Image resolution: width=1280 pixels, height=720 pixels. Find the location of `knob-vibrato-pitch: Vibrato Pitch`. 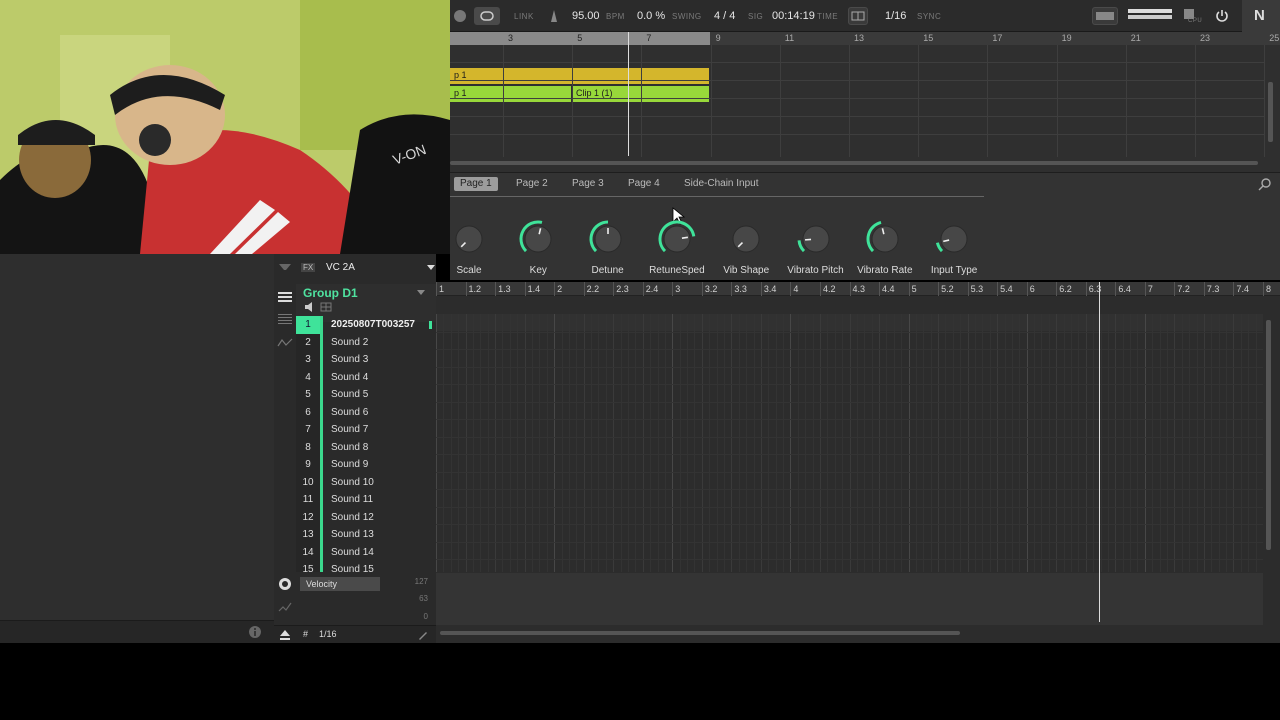

knob-vibrato-pitch: Vibrato Pitch is located at coordinates (816, 247).